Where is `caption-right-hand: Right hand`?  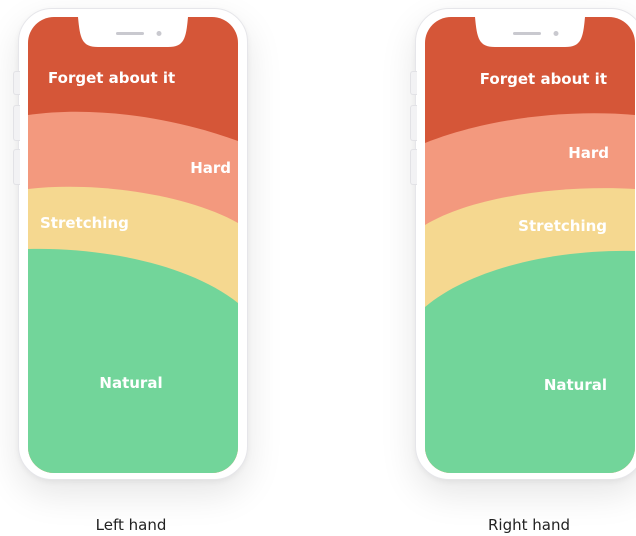 caption-right-hand: Right hand is located at coordinates (529, 525).